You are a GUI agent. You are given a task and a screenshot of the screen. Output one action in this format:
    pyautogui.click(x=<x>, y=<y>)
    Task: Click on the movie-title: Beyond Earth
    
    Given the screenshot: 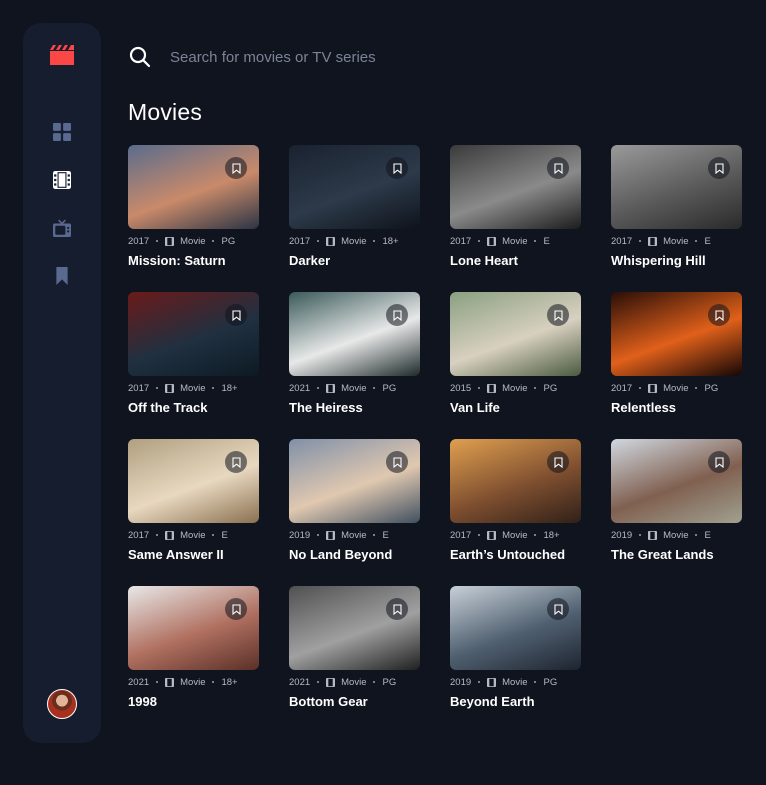 What is the action you would take?
    pyautogui.click(x=515, y=701)
    